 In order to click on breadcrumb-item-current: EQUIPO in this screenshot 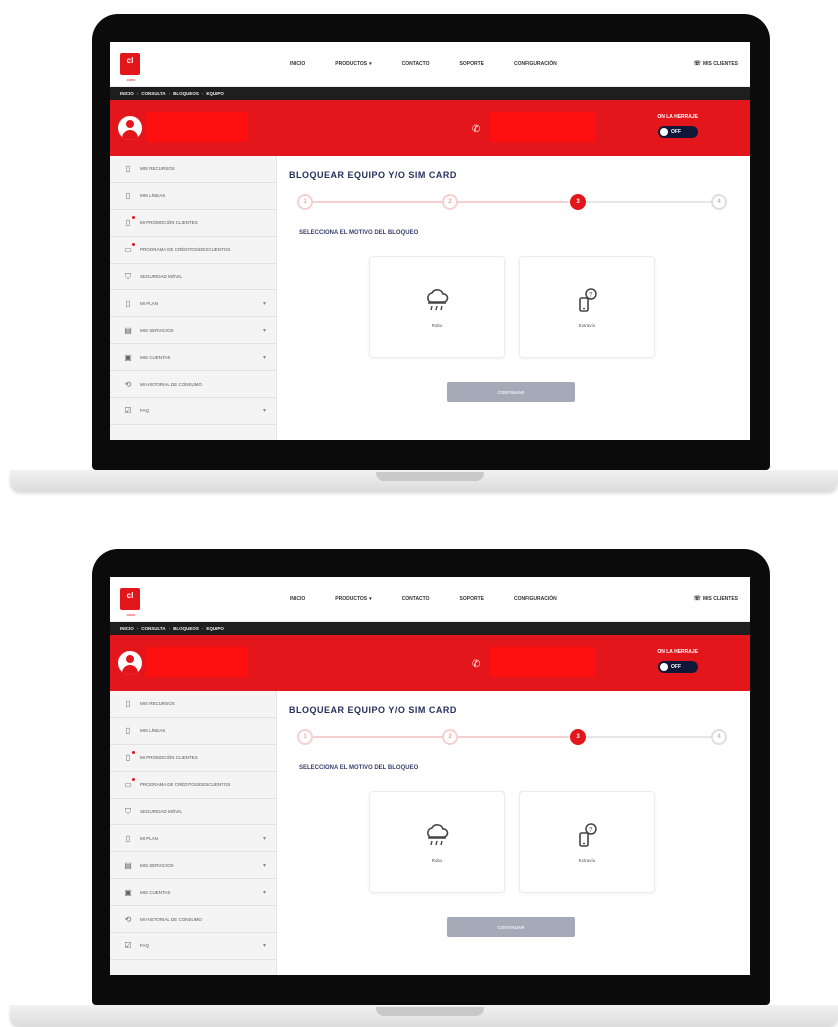, I will do `click(215, 93)`.